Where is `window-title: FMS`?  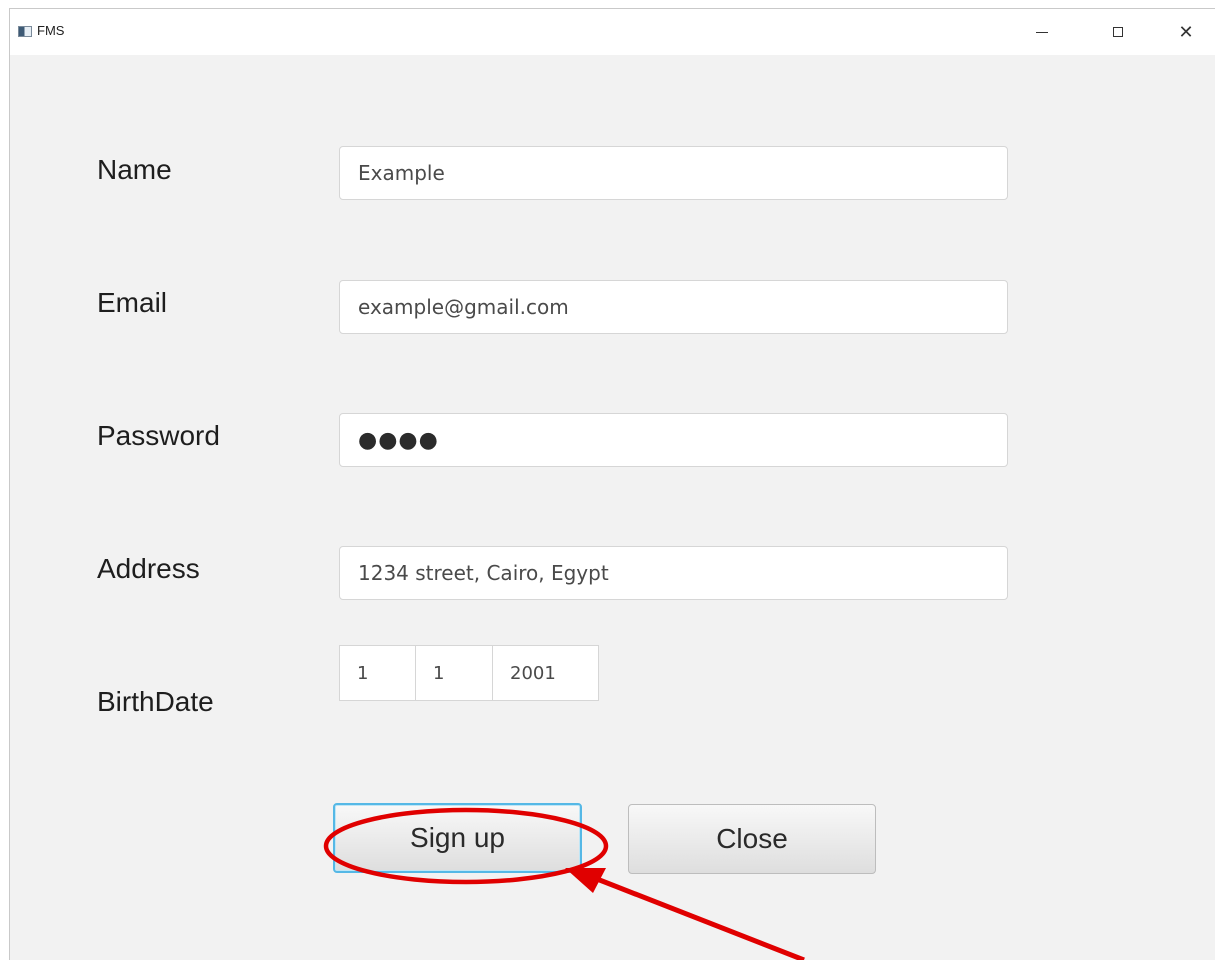
window-title: FMS is located at coordinates (51, 30).